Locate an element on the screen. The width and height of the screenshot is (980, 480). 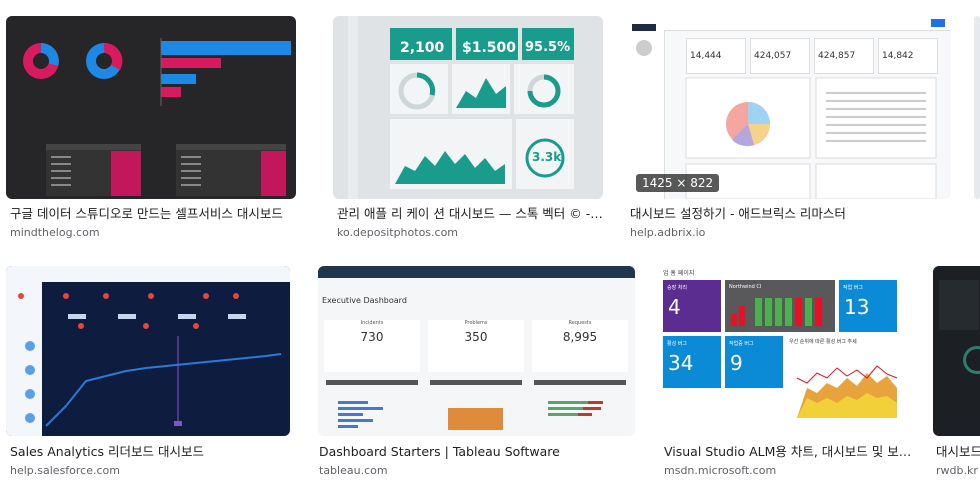
result-source: tableau.com is located at coordinates (353, 470).